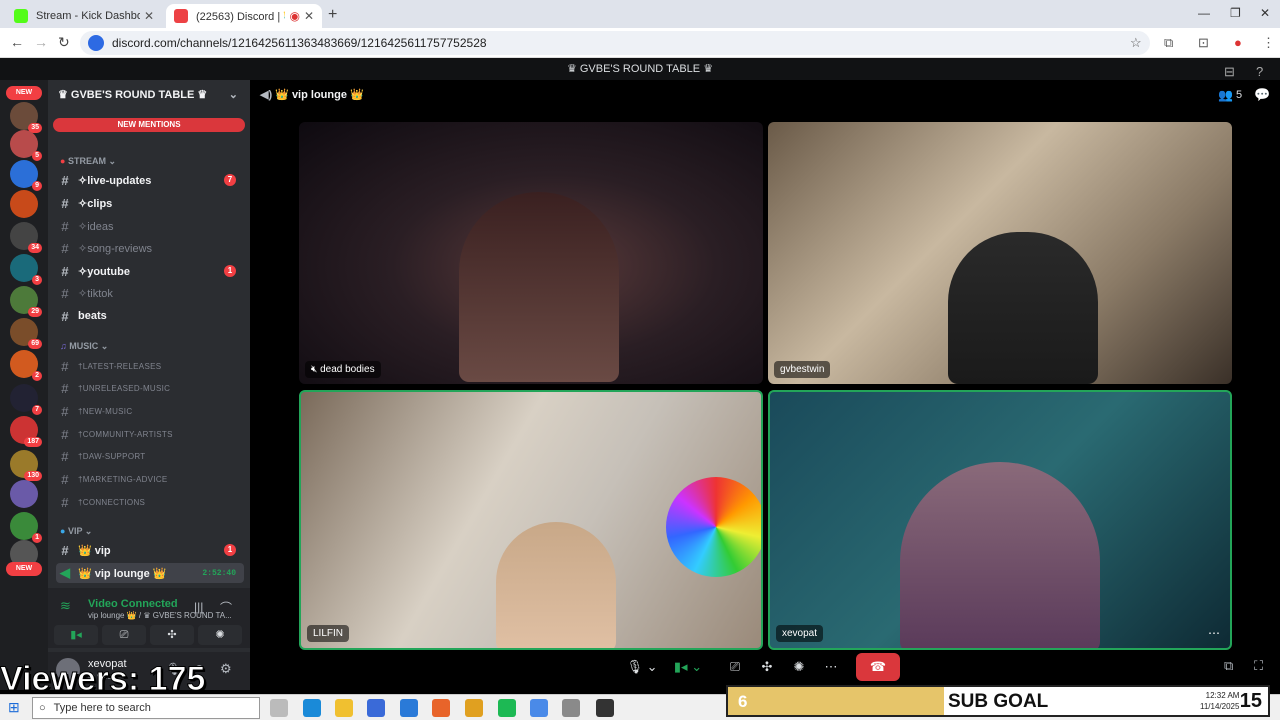 Image resolution: width=1280 pixels, height=720 pixels. What do you see at coordinates (312, 708) in the screenshot?
I see `edge-icon` at bounding box center [312, 708].